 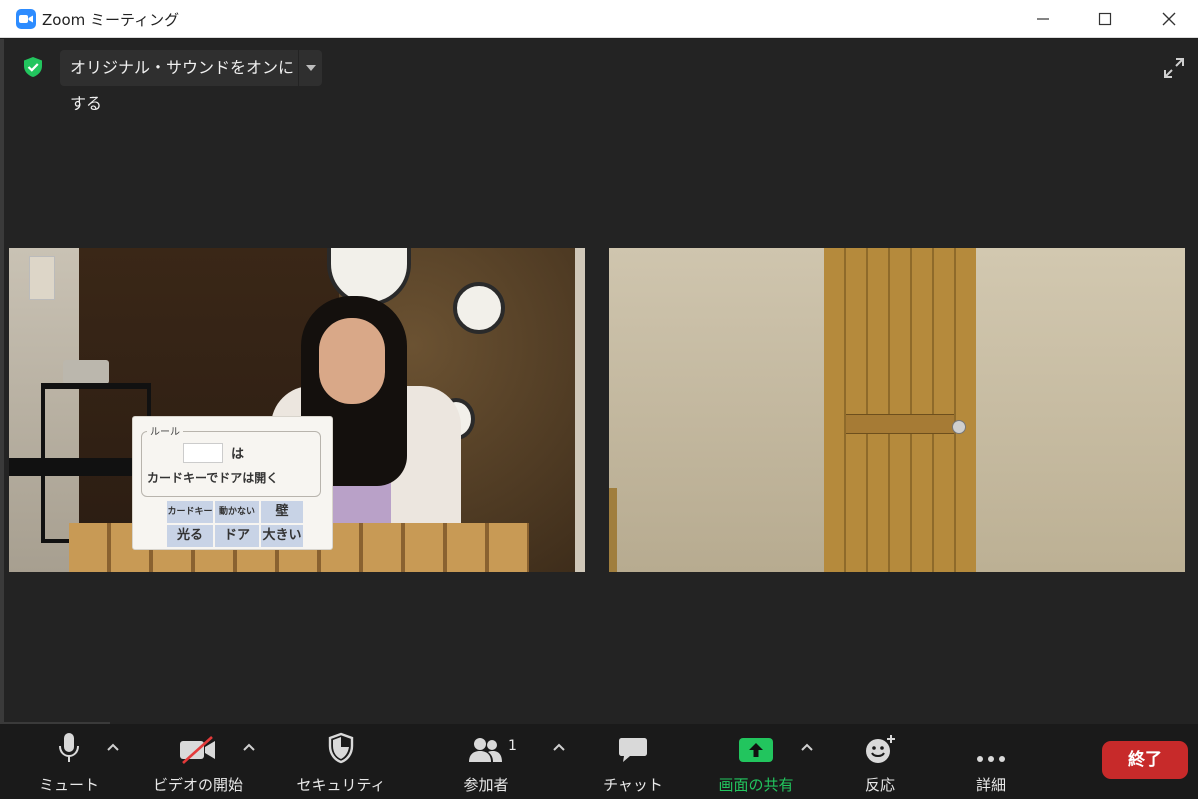 I want to click on chat-label: チャット, so click(x=633, y=785).